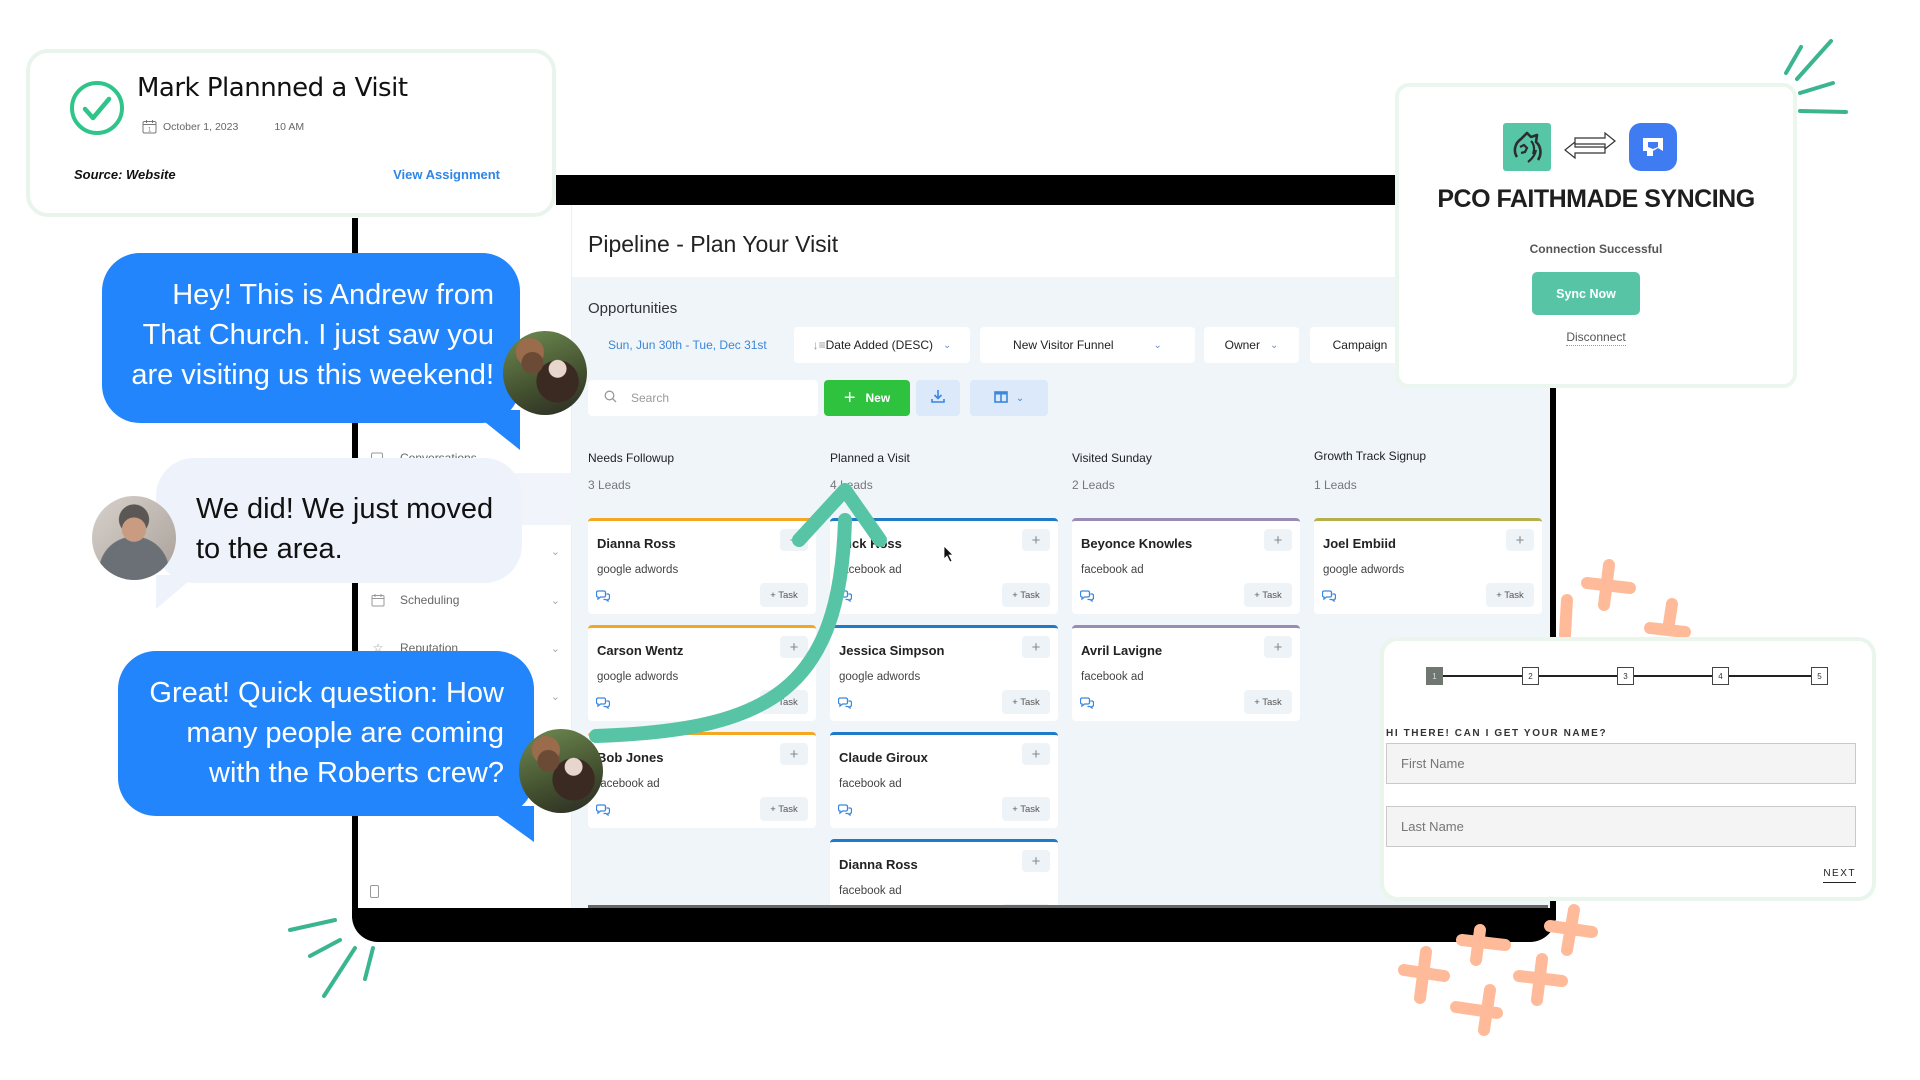 This screenshot has height=1080, width=1920. What do you see at coordinates (374, 891) in the screenshot?
I see `mobile-device-icon` at bounding box center [374, 891].